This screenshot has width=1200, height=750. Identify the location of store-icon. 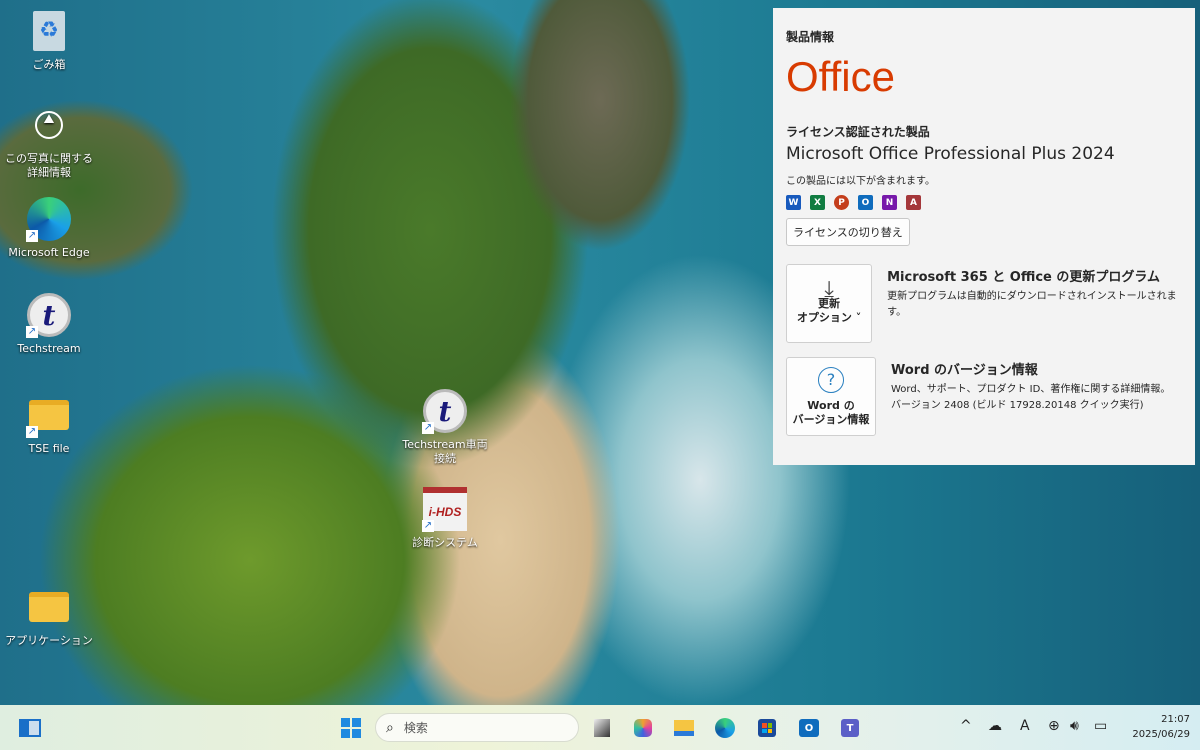
(767, 728).